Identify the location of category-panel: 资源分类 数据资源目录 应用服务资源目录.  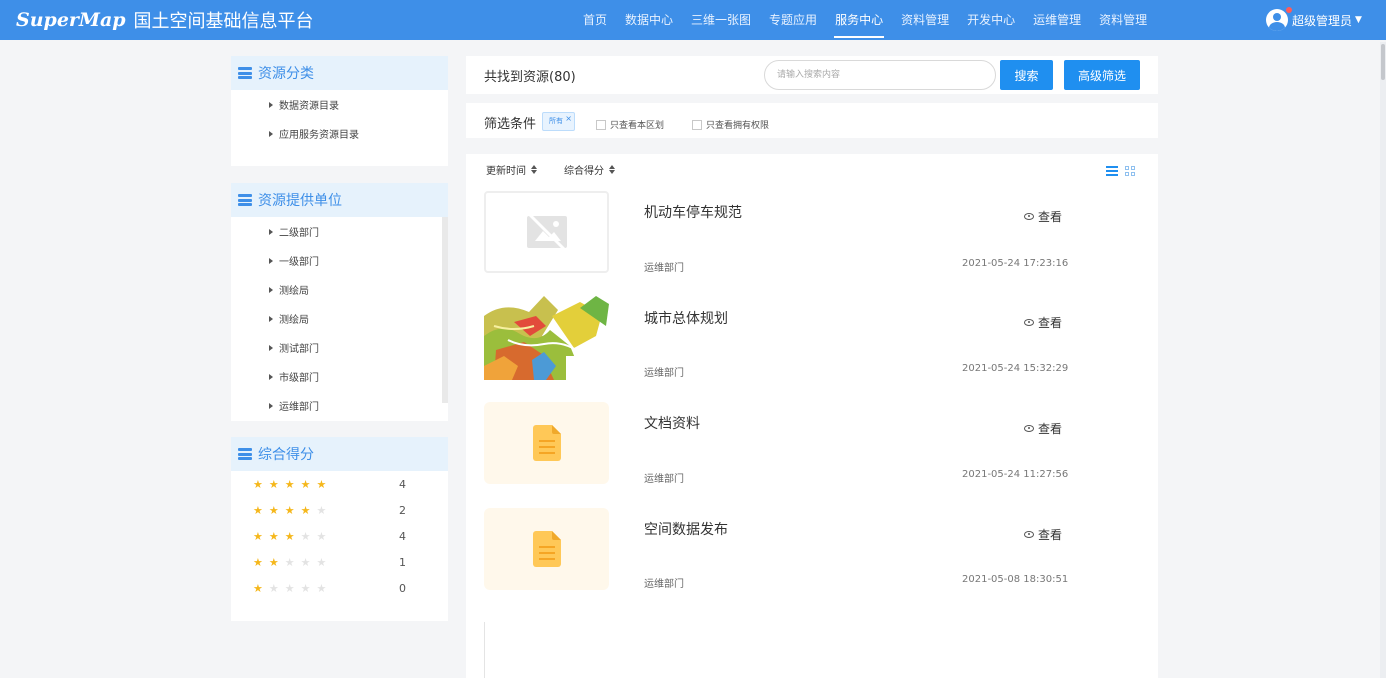
(339, 111).